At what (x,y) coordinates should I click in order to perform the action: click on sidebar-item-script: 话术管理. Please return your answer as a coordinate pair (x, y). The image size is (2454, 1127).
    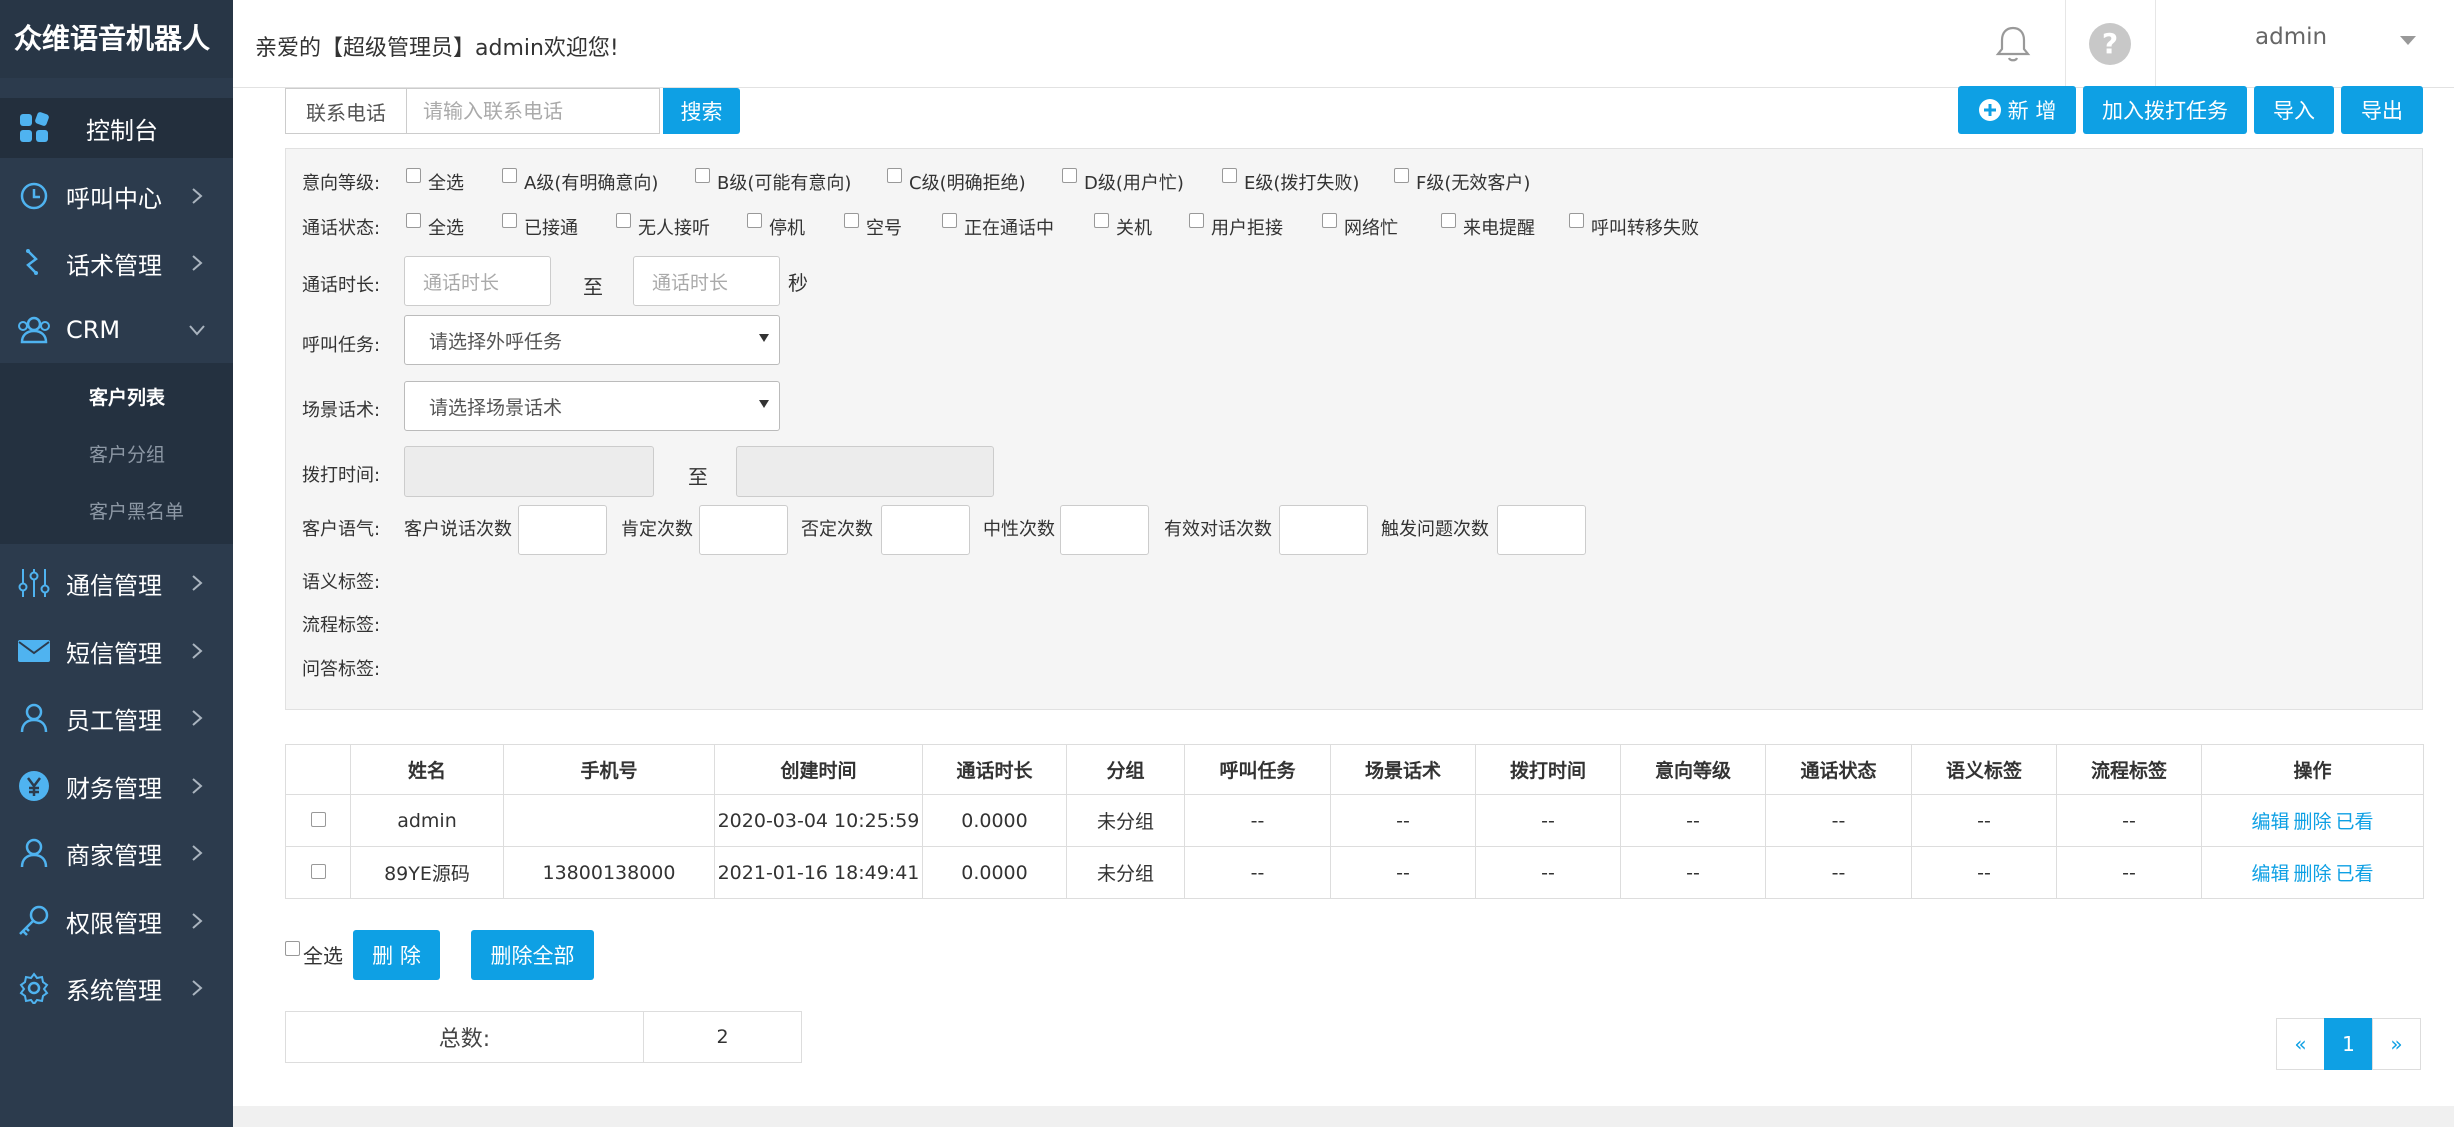
    Looking at the image, I should click on (116, 263).